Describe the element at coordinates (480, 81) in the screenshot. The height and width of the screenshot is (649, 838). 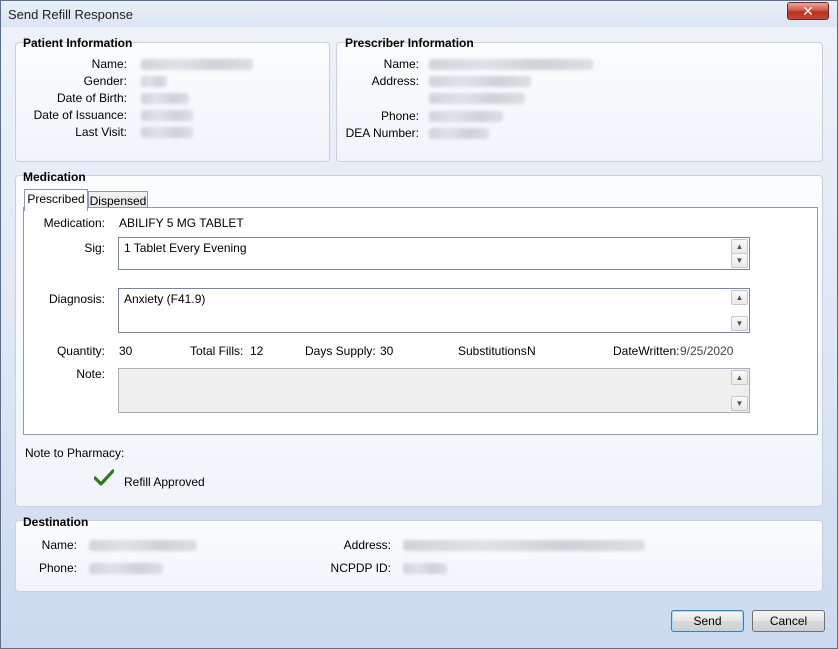
I see `prescriber-address1-redacted` at that location.